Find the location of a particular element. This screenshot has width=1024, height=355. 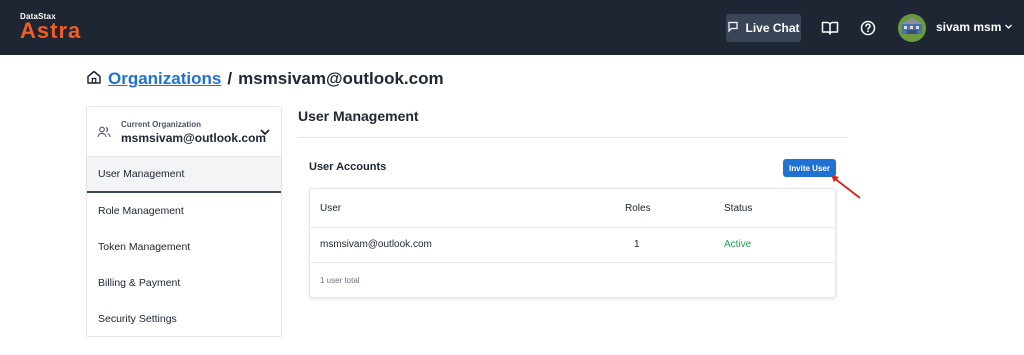

breadcrumb-organizations-link: Organizations is located at coordinates (164, 79).